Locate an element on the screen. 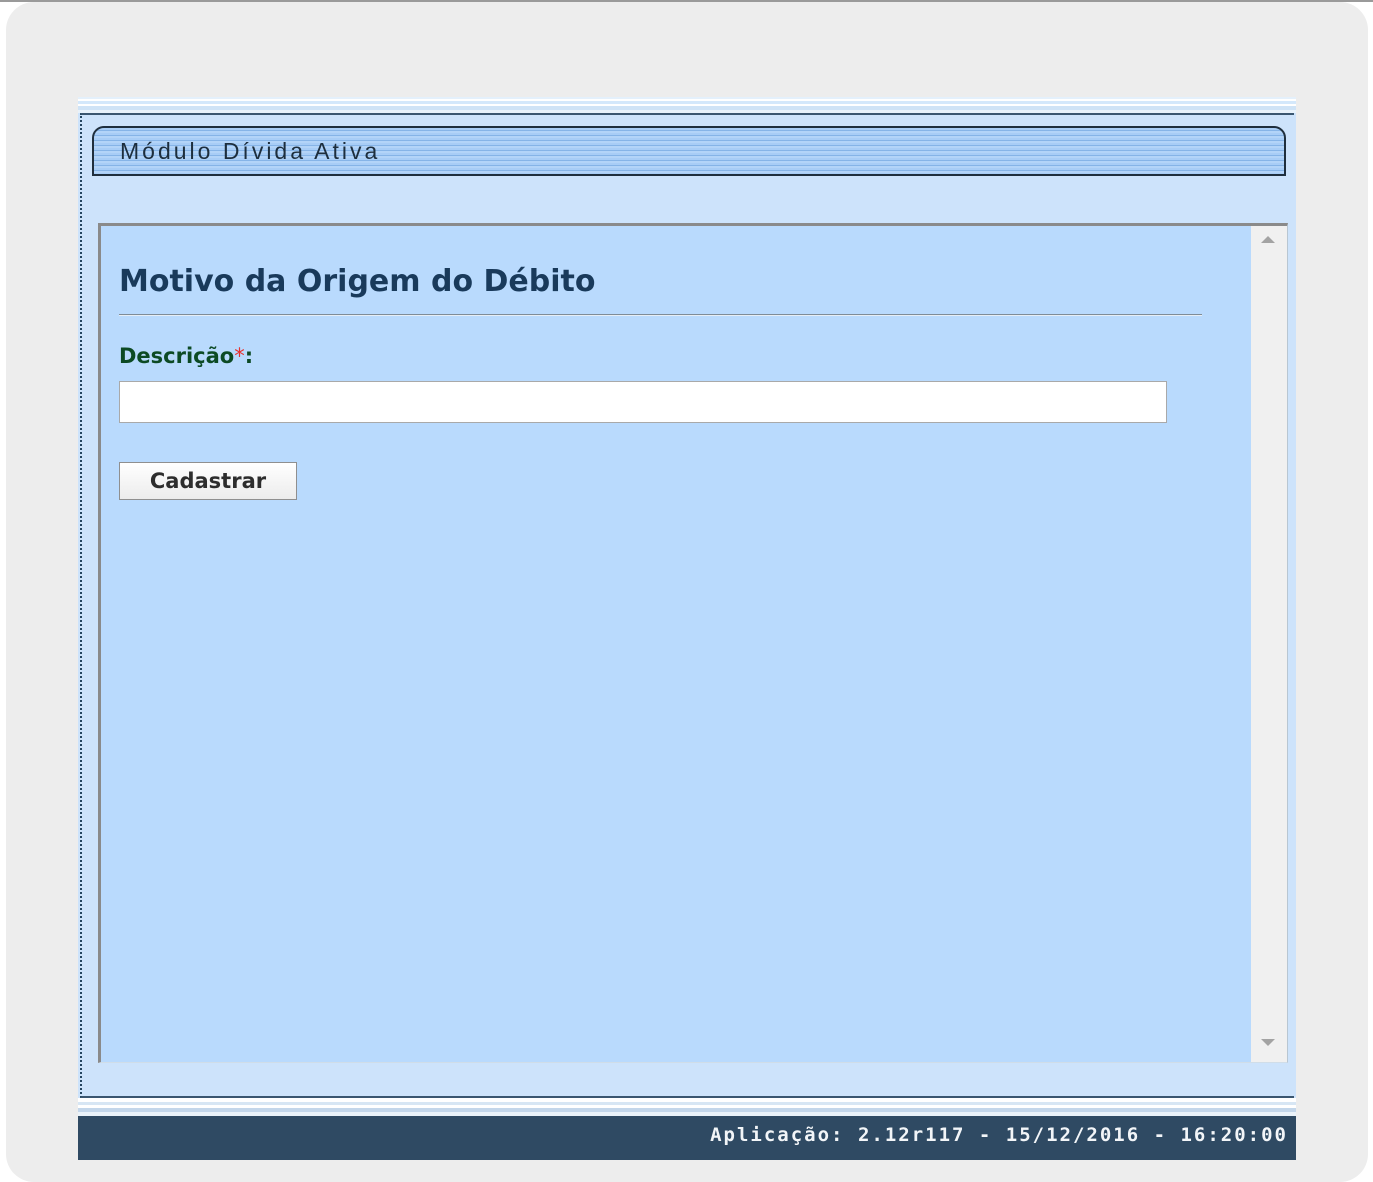  header-stripes is located at coordinates (687, 105).